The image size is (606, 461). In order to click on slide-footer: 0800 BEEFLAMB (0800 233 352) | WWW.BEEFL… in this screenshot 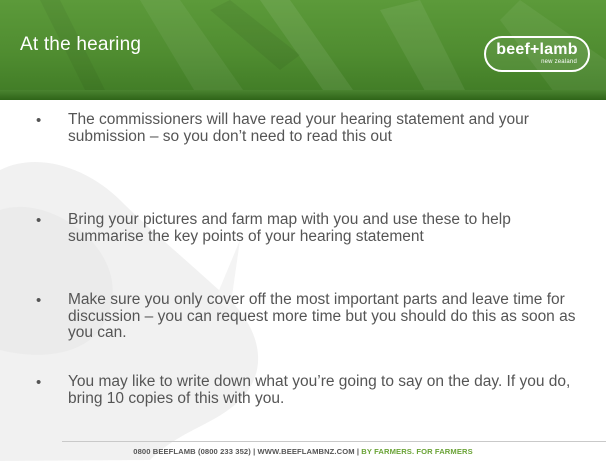, I will do `click(303, 451)`.